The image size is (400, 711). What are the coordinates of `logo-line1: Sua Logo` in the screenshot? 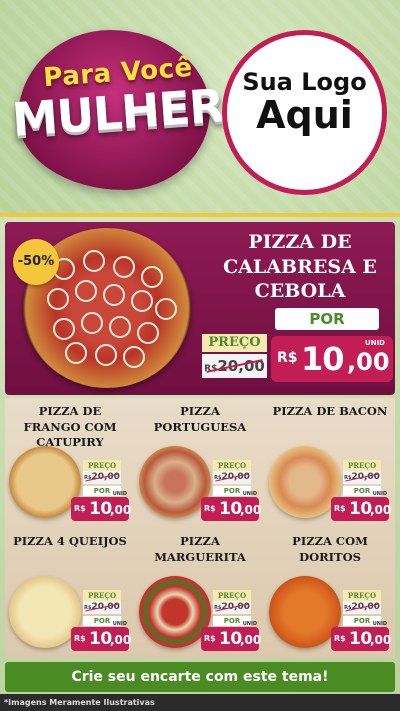 It's located at (304, 82).